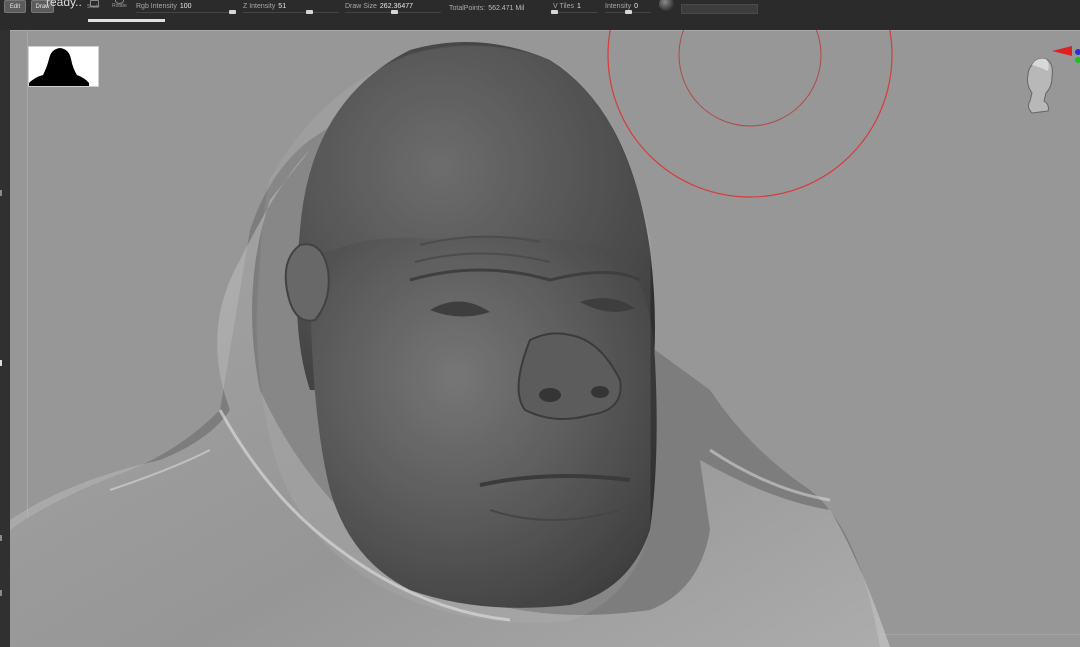  I want to click on v-tiles-value: 1, so click(579, 6).